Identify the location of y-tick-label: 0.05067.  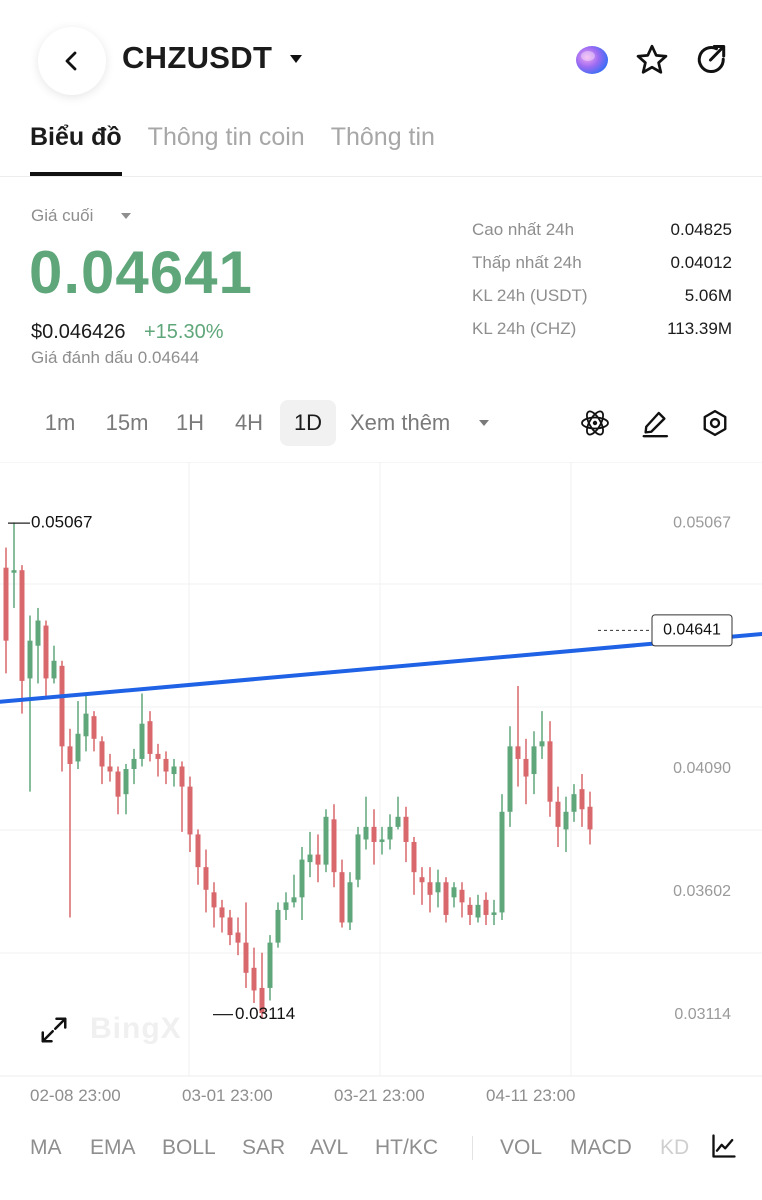
(702, 522).